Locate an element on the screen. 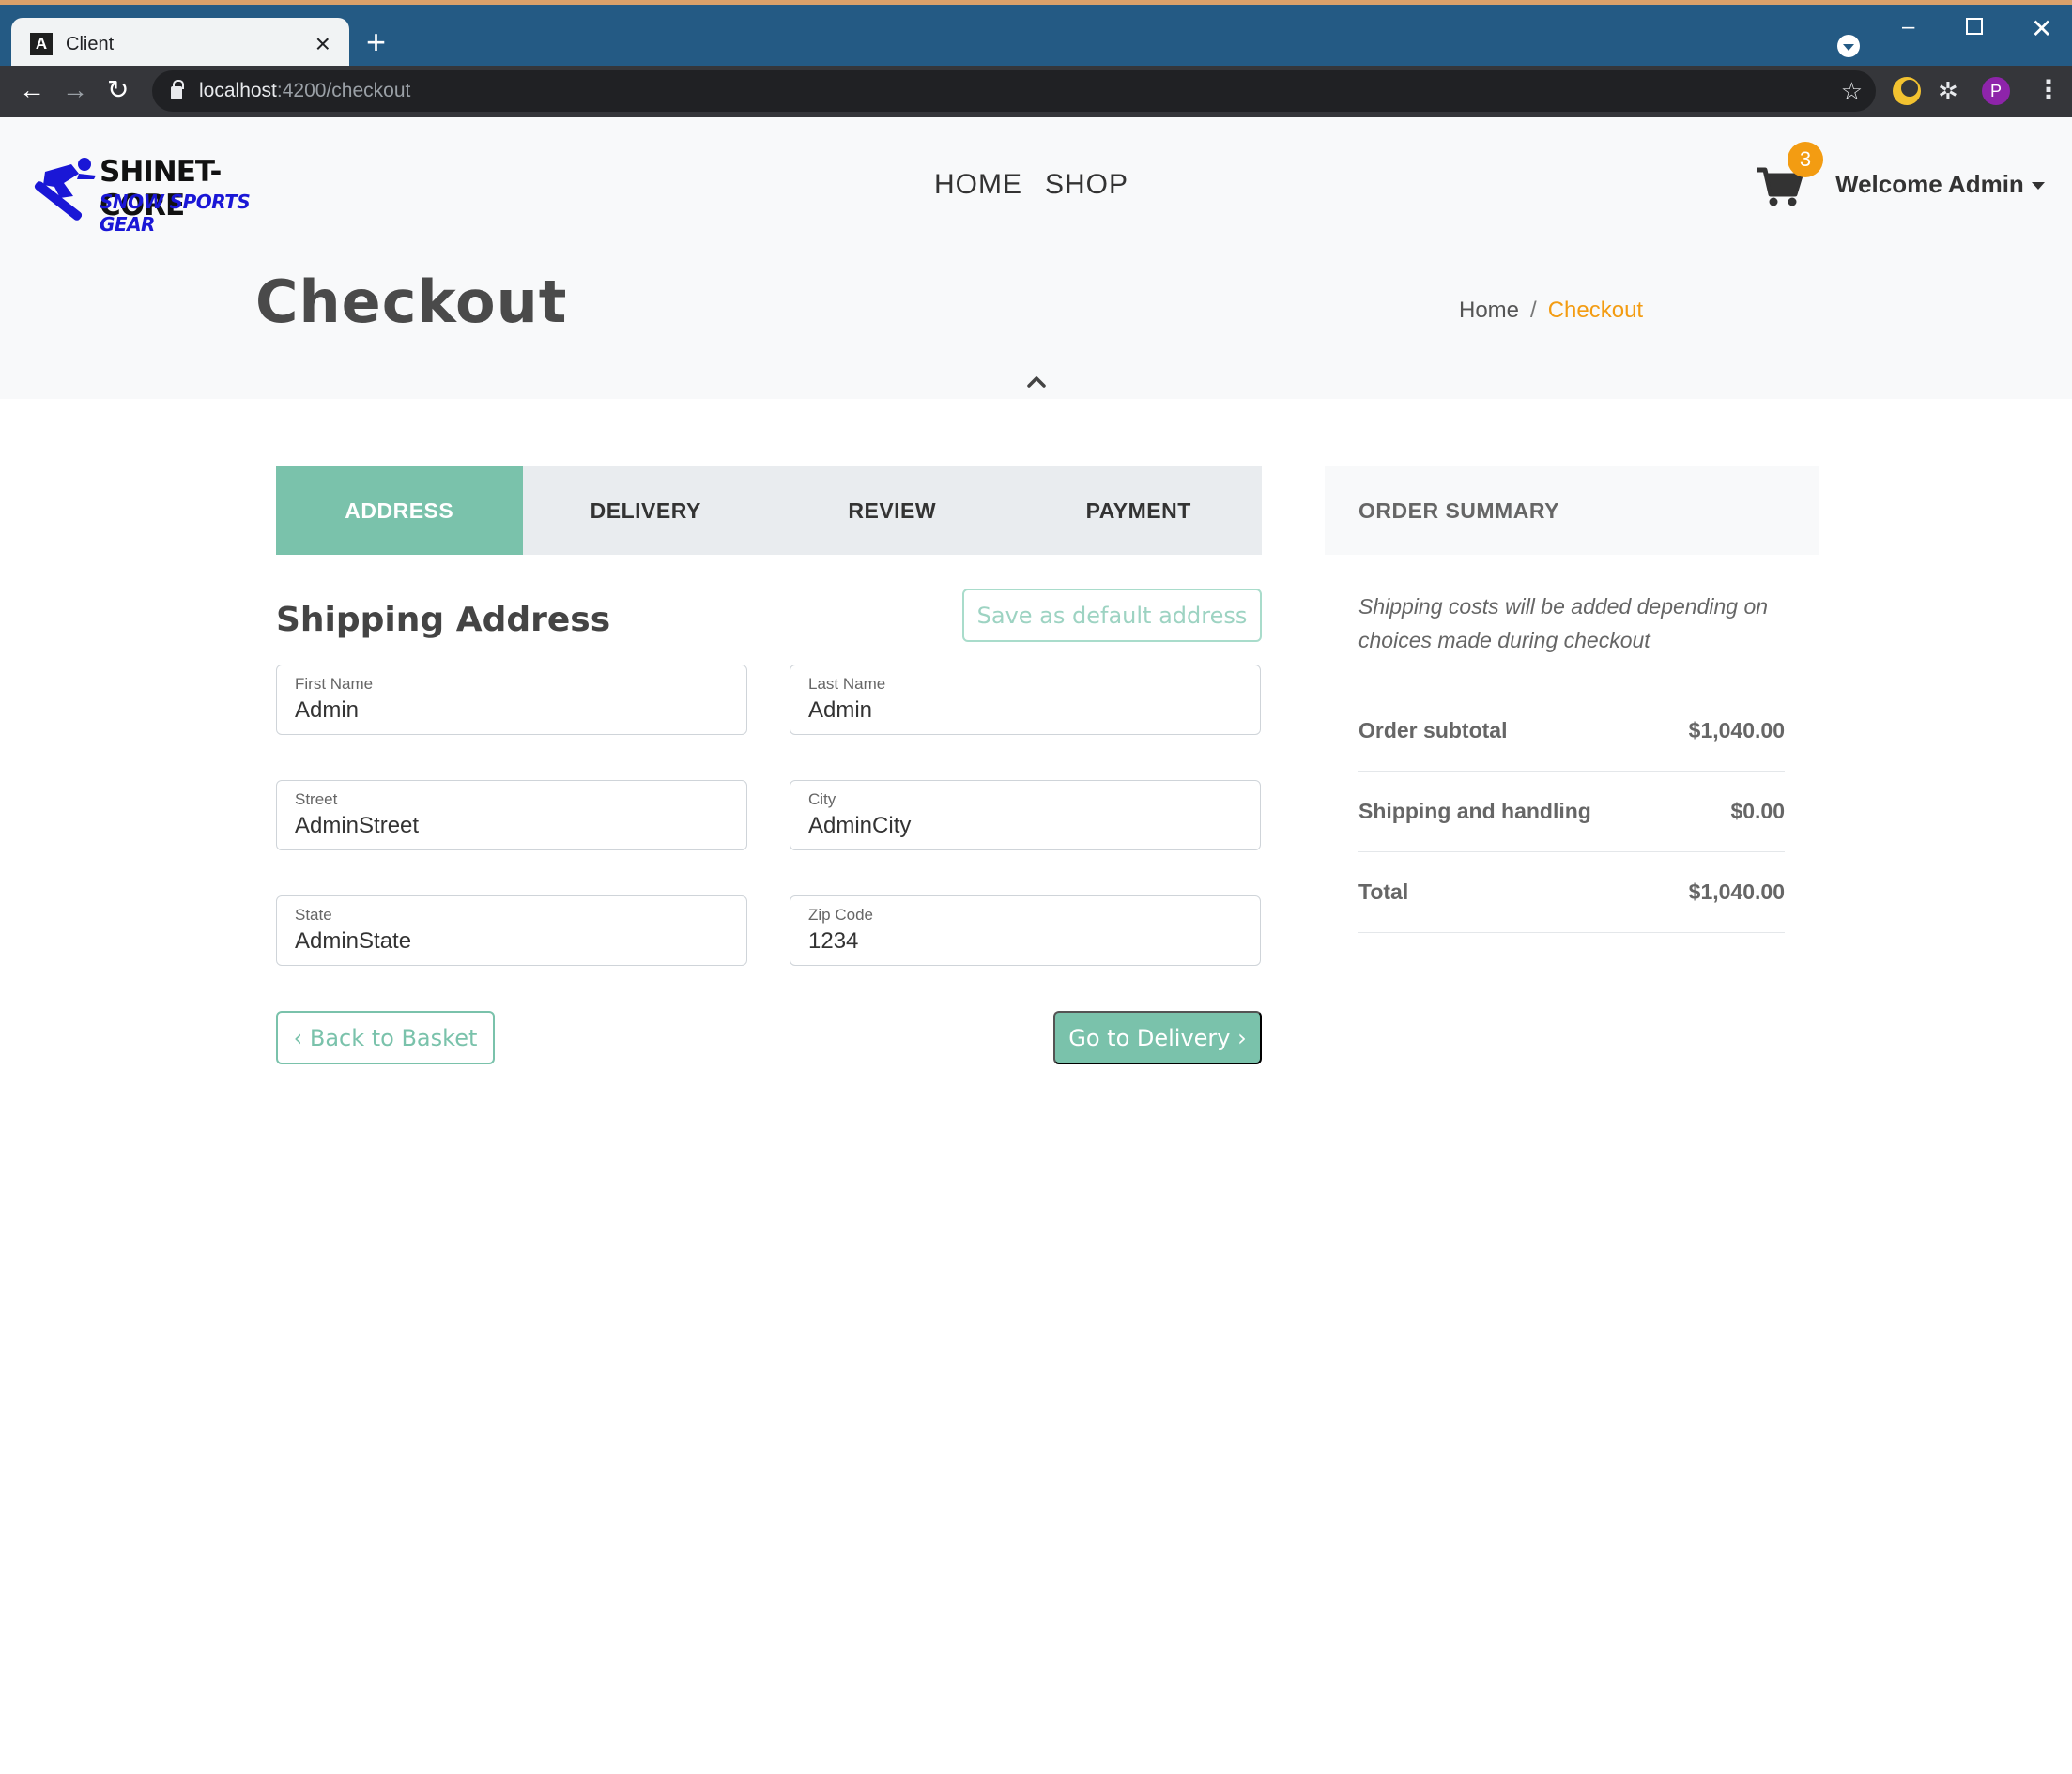 This screenshot has width=2072, height=1774. page-title: Checkout is located at coordinates (412, 302).